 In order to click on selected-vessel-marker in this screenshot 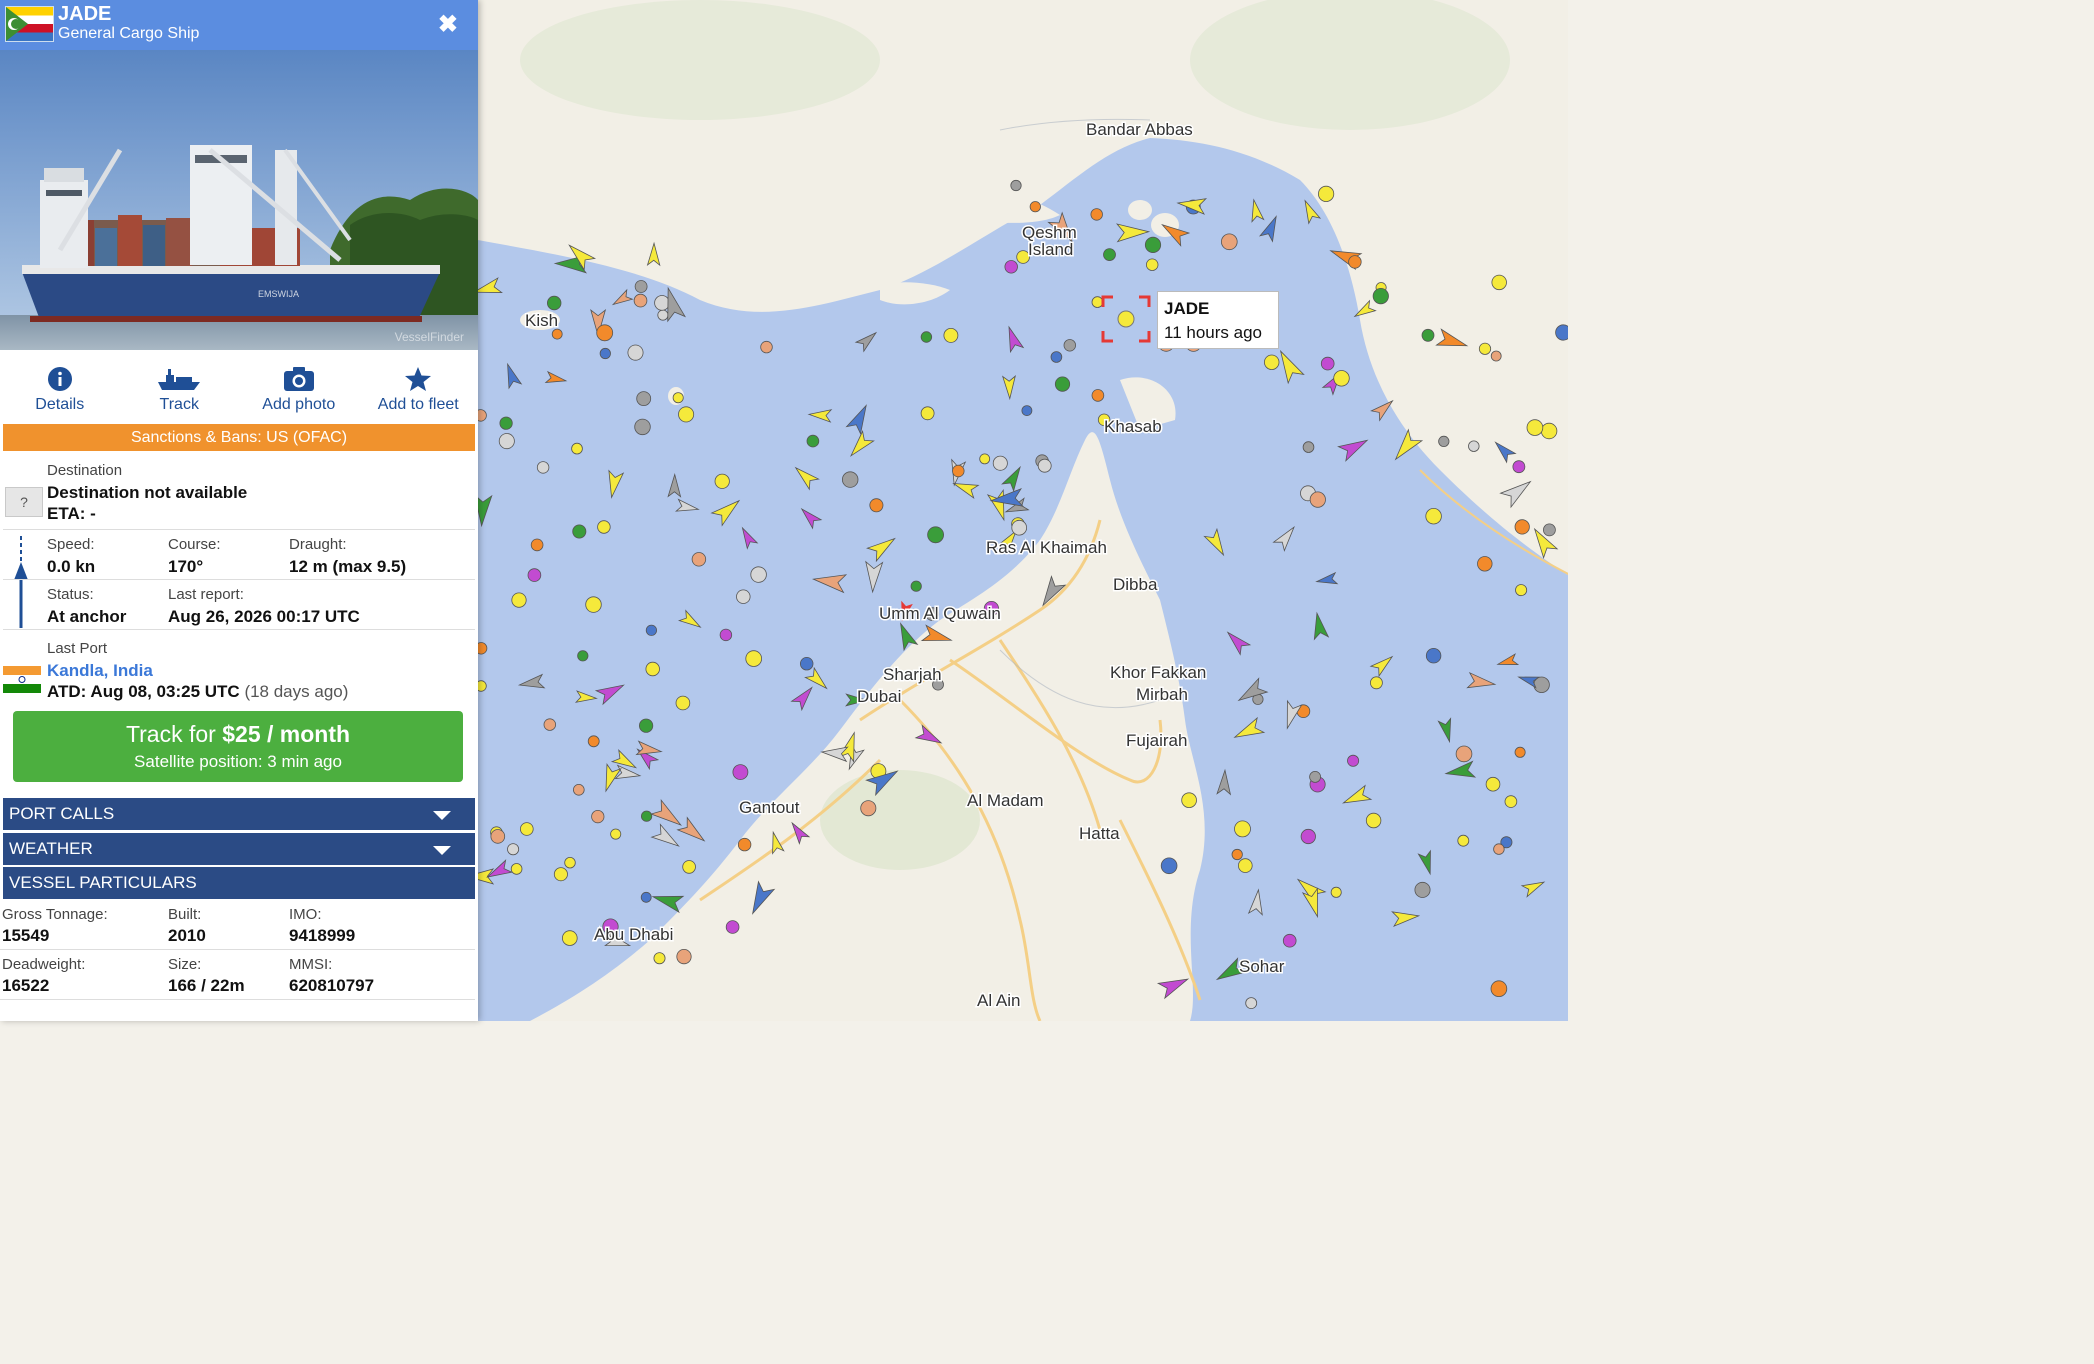, I will do `click(1126, 319)`.